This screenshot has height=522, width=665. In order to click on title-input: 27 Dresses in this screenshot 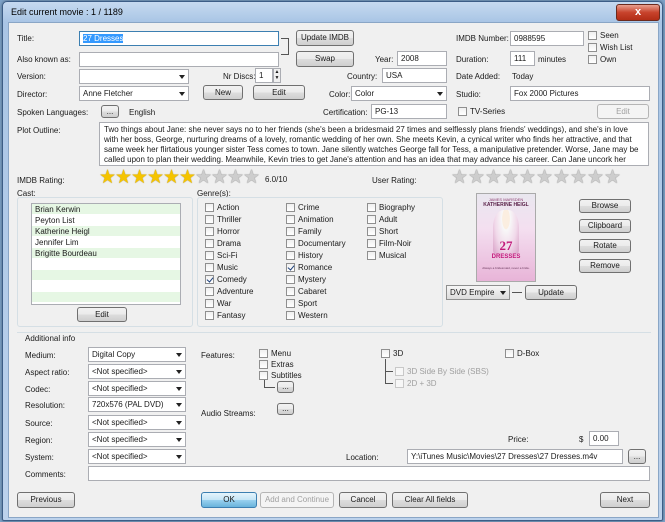, I will do `click(179, 38)`.